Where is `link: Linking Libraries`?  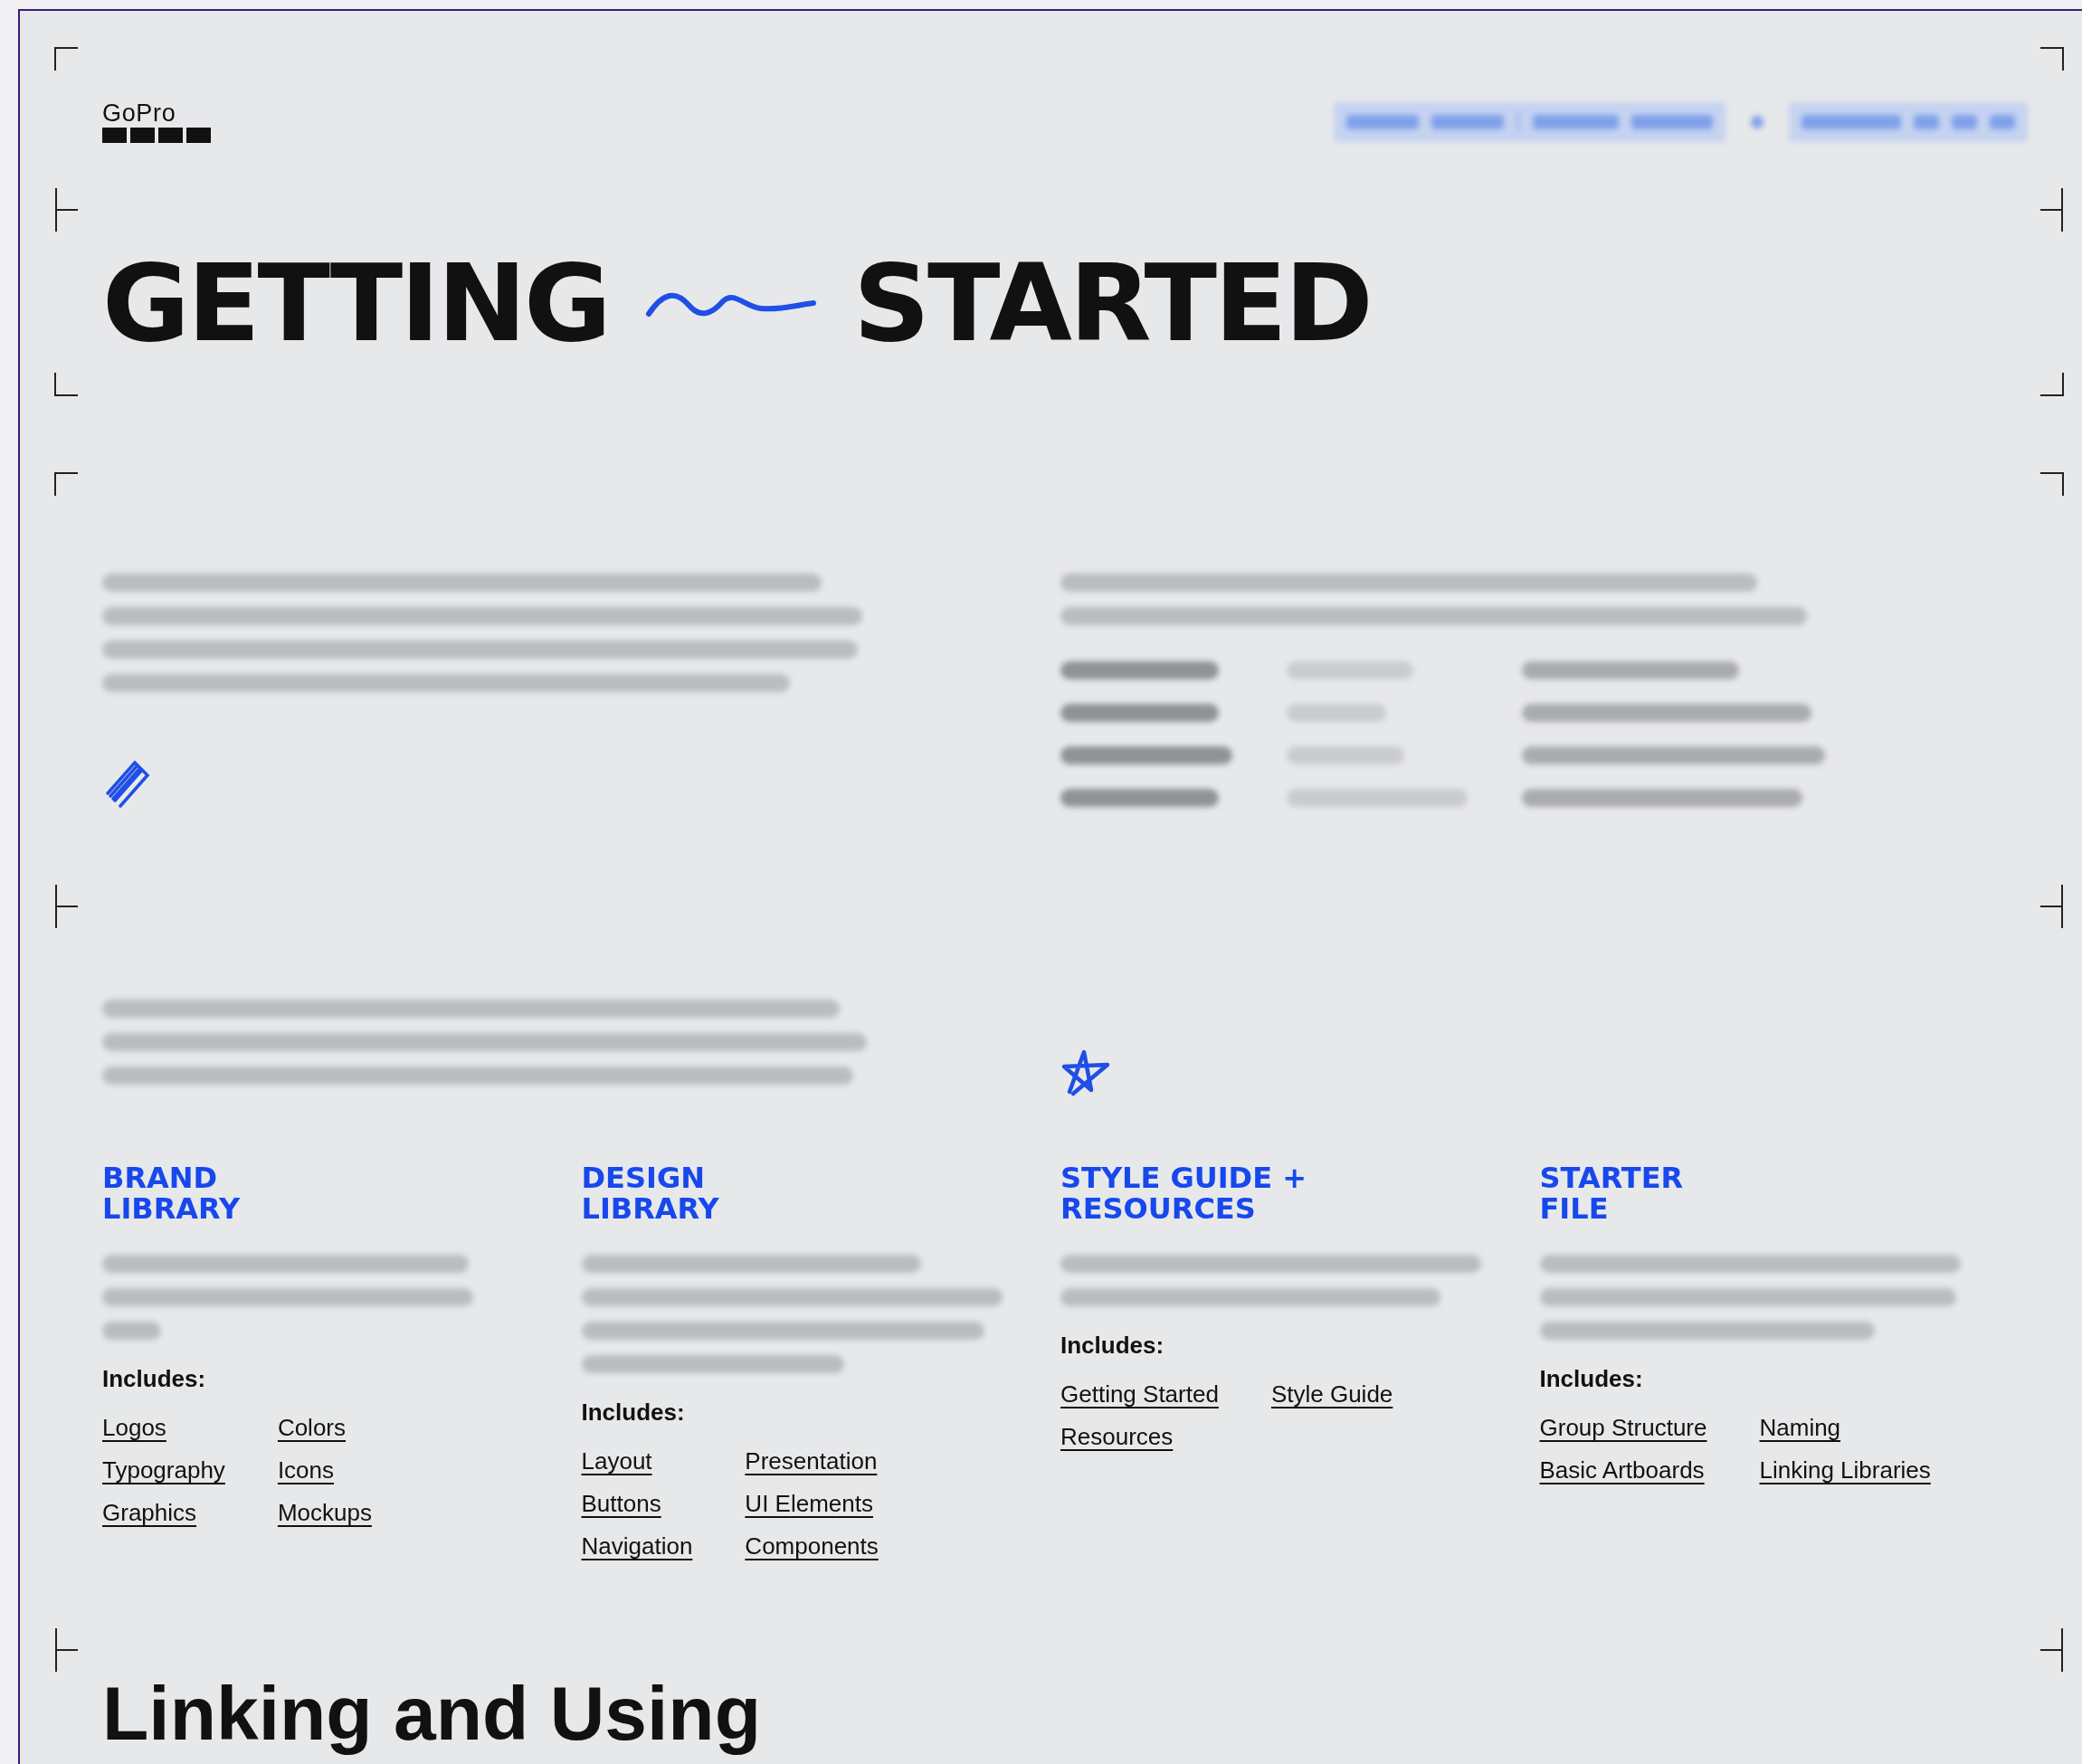
link: Linking Libraries is located at coordinates (1845, 1470).